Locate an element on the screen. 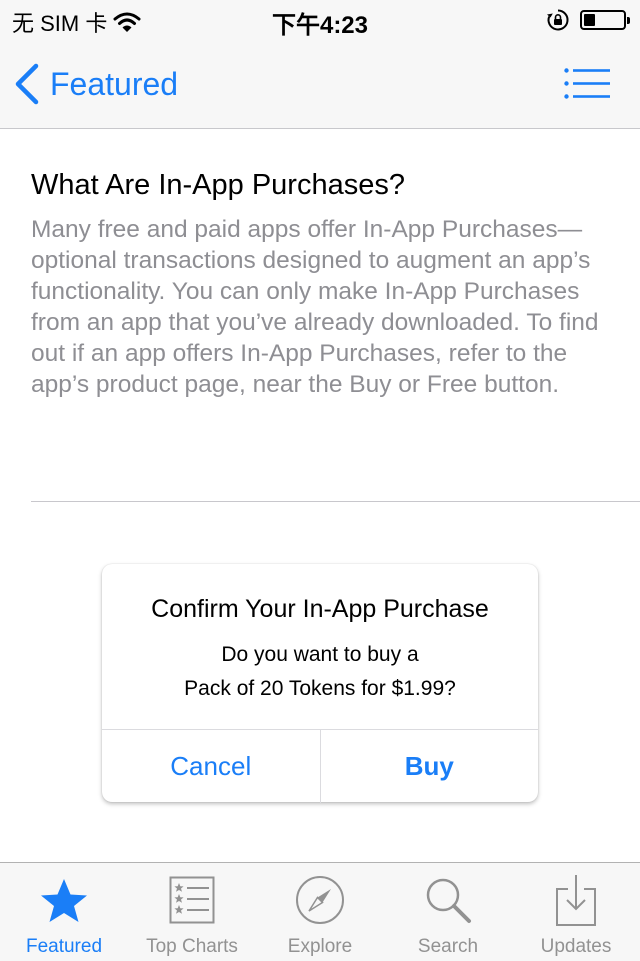  status-time: 下午4:23 is located at coordinates (320, 25).